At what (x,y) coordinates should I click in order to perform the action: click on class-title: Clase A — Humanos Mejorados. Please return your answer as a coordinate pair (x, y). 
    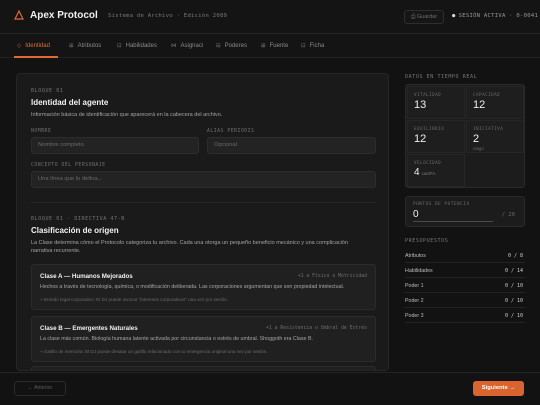
    Looking at the image, I should click on (86, 276).